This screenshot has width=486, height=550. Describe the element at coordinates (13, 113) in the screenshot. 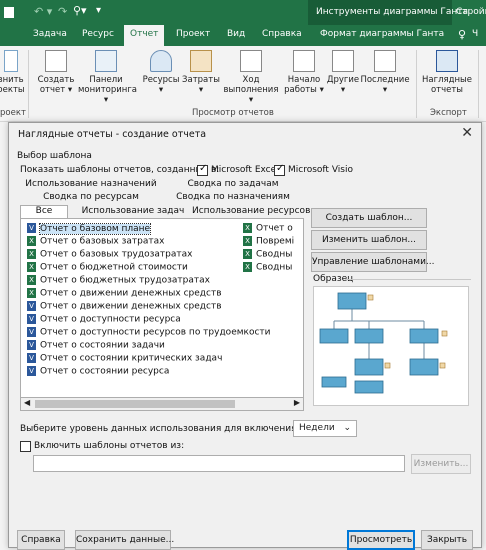

I see `group-project-label: роект` at that location.